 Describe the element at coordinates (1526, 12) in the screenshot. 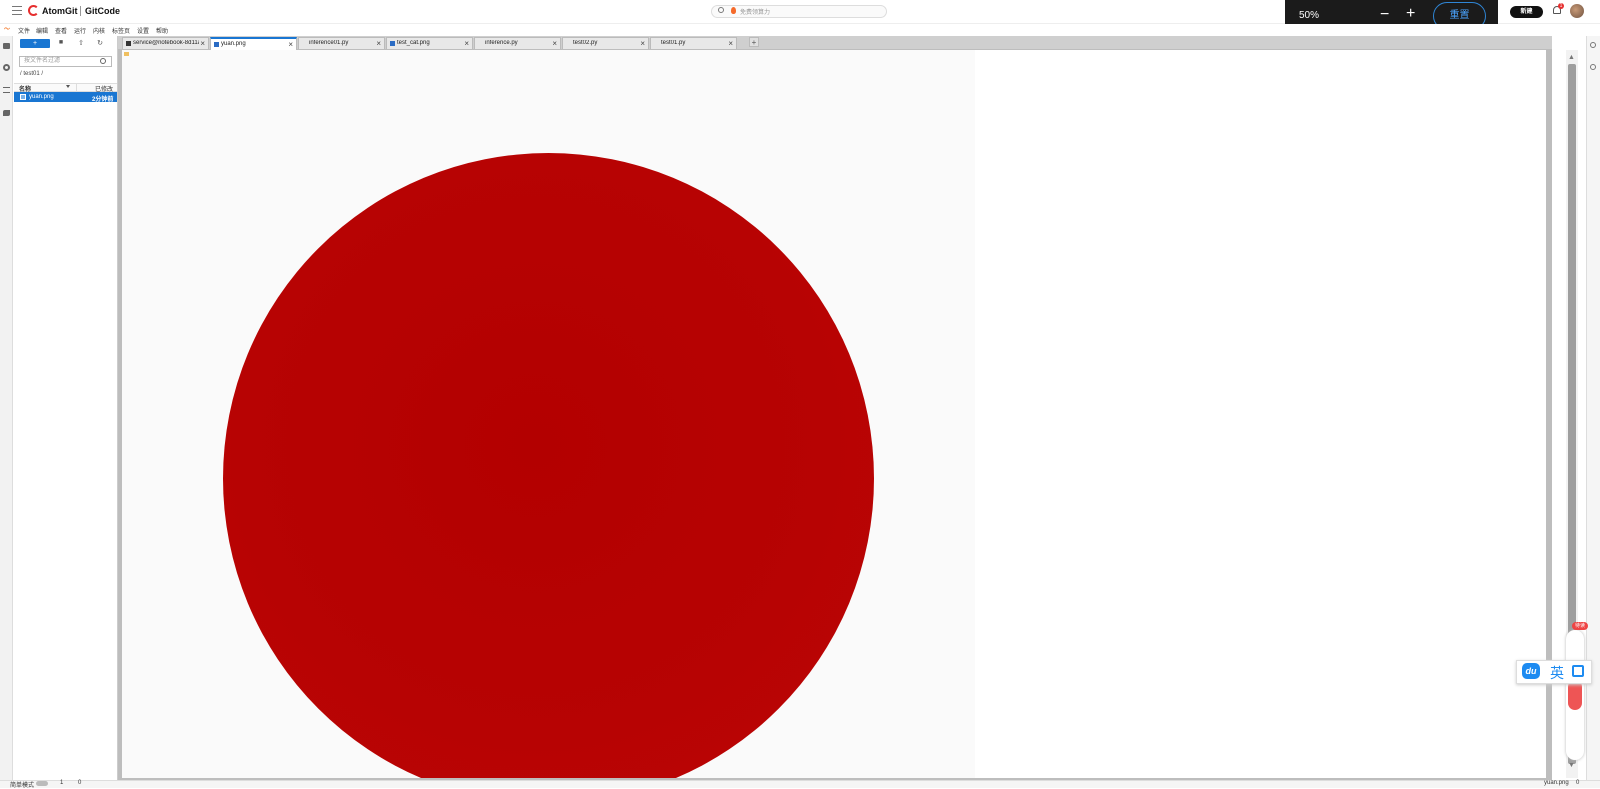

I see `new-button: 新建` at that location.